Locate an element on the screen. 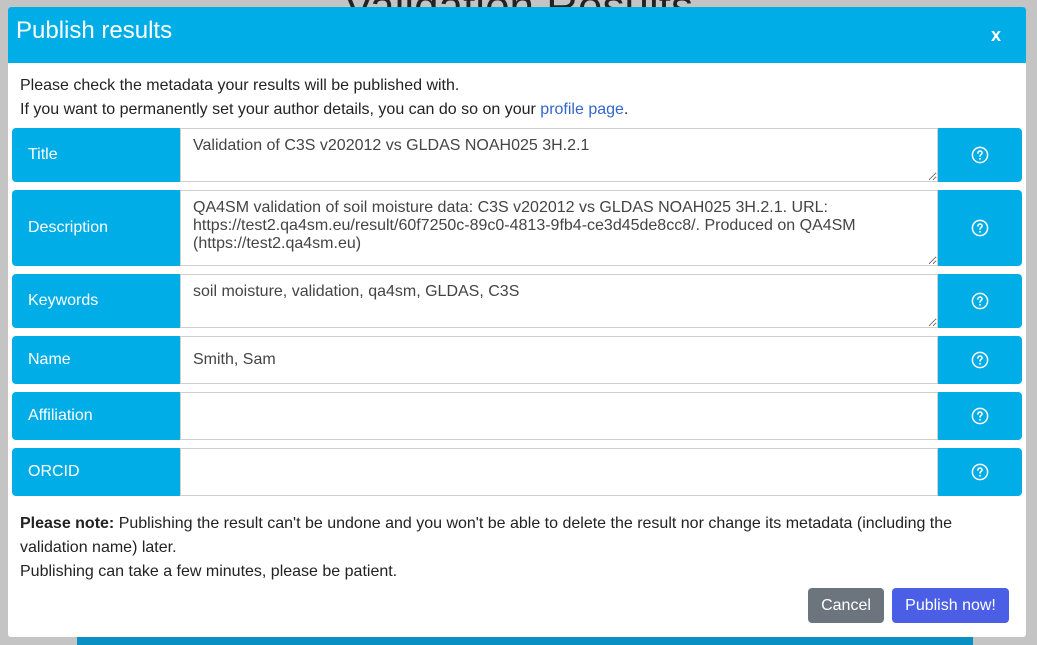  affiliation-row: Affiliation is located at coordinates (517, 416).